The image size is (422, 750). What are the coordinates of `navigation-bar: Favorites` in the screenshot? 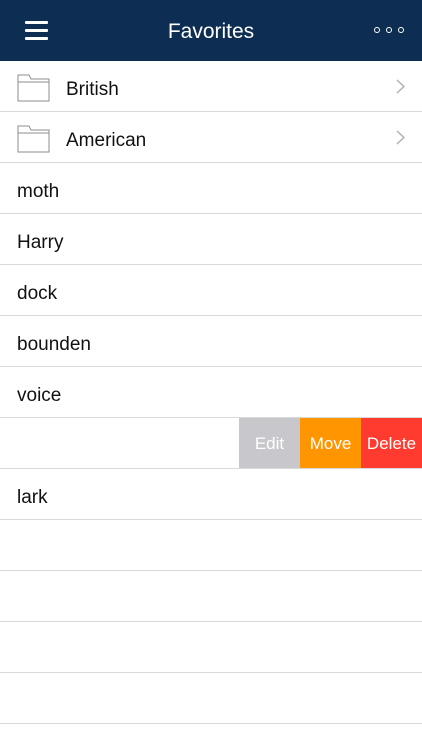 It's located at (211, 30).